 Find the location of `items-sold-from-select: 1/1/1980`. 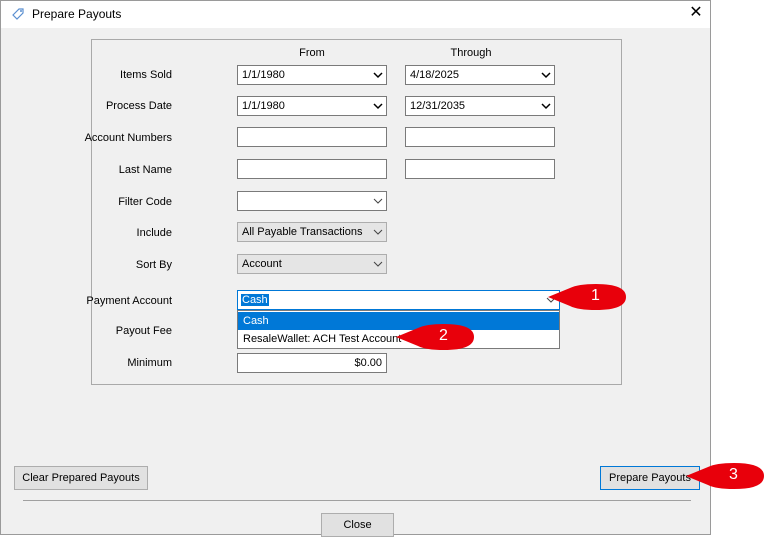

items-sold-from-select: 1/1/1980 is located at coordinates (312, 75).